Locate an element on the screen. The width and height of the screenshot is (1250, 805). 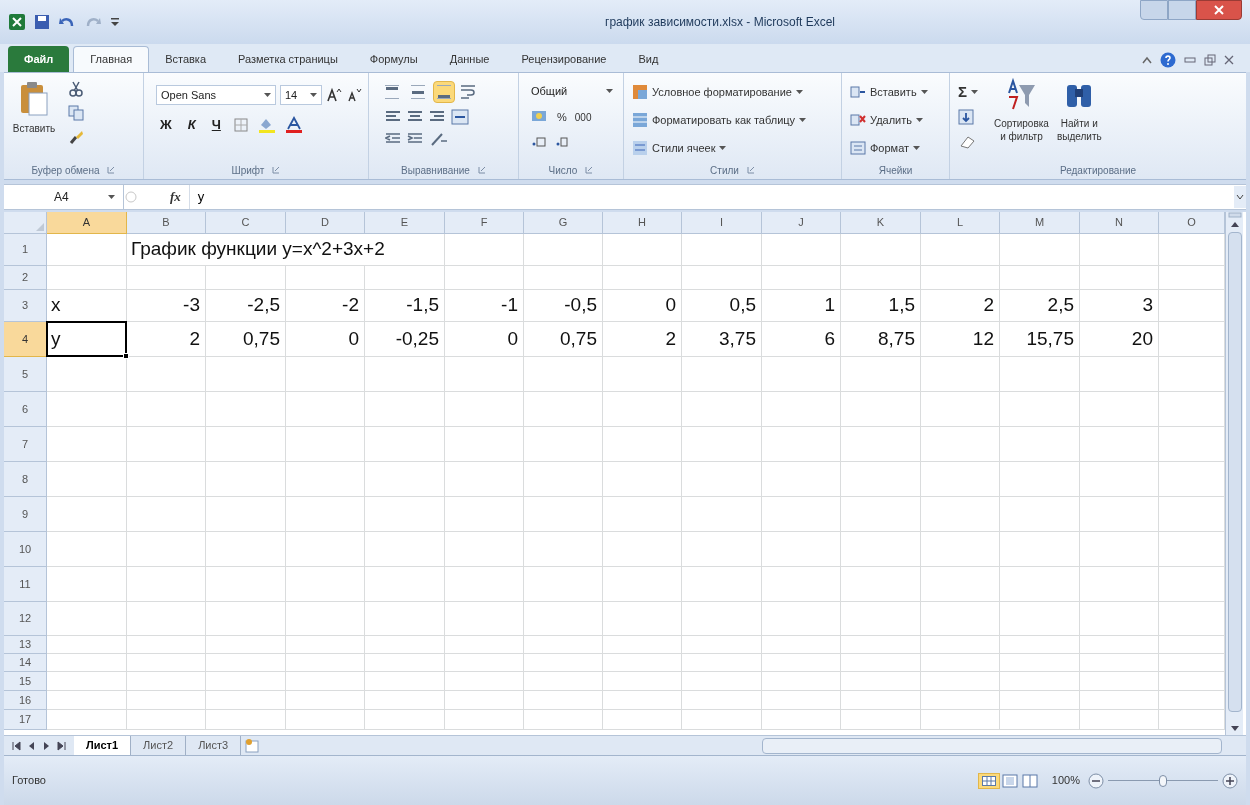
row-header: 1 is located at coordinates (25, 250).